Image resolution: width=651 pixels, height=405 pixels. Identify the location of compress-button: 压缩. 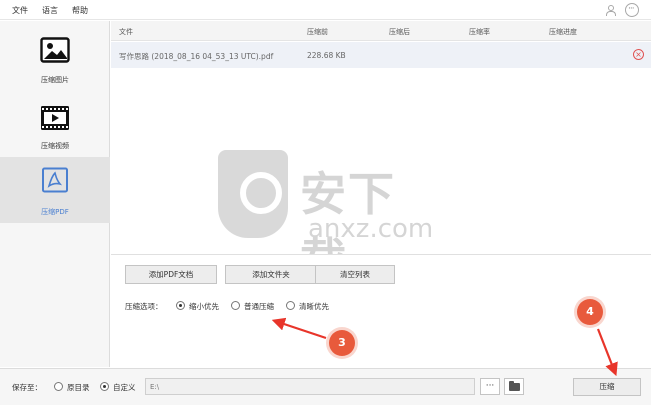
(607, 387).